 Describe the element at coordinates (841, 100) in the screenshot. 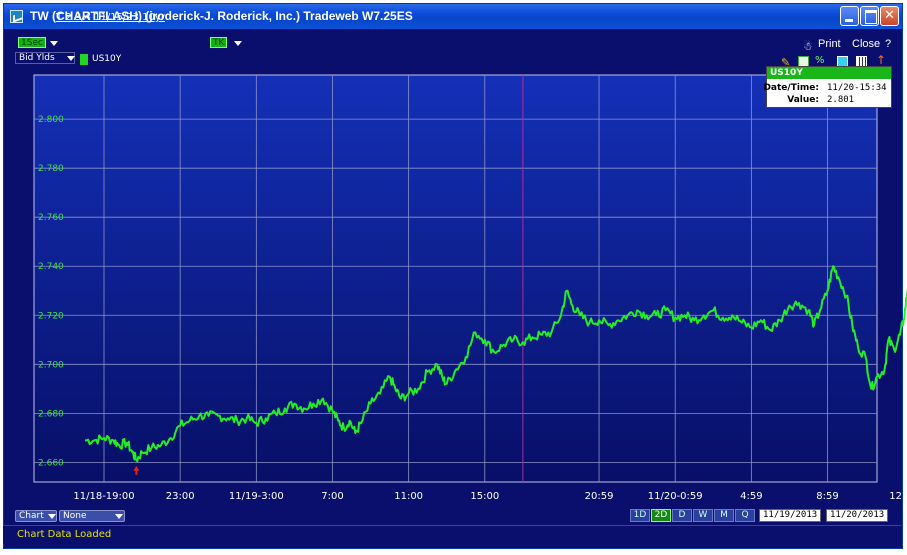

I see `tooltip-value: 2.801` at that location.